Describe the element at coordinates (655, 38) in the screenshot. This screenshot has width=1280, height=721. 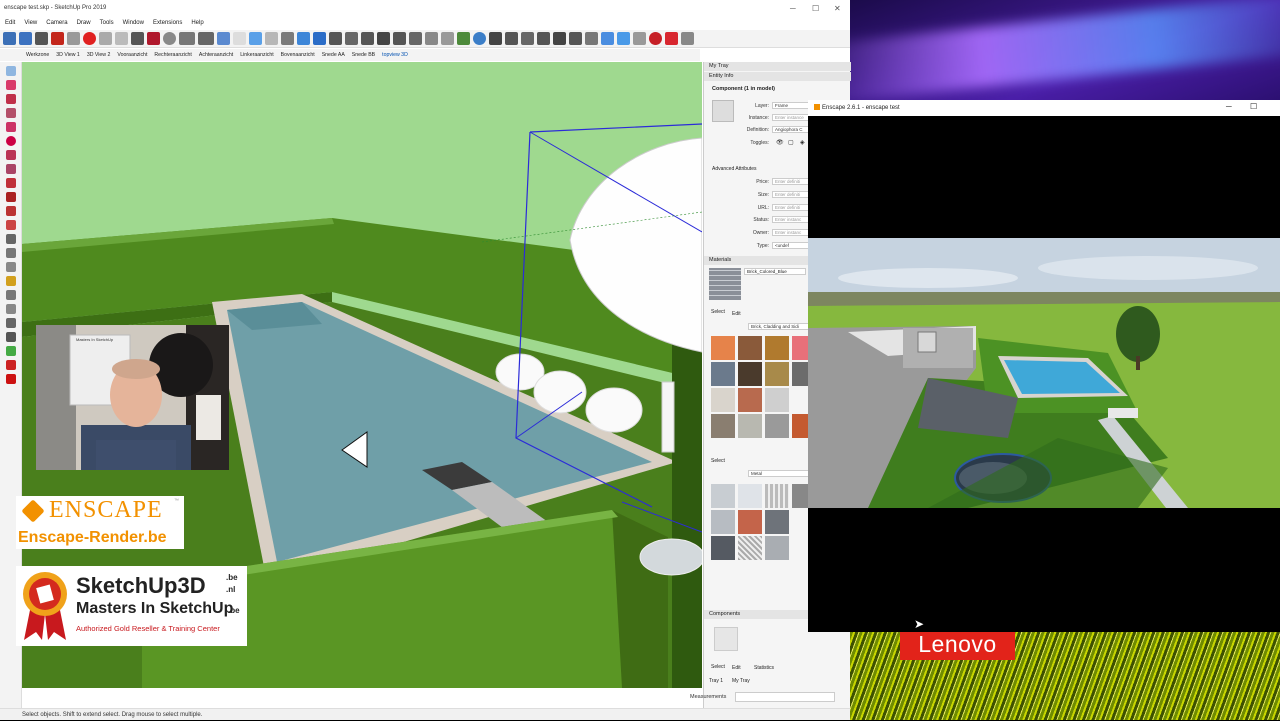
I see `enscape-render-icon` at that location.